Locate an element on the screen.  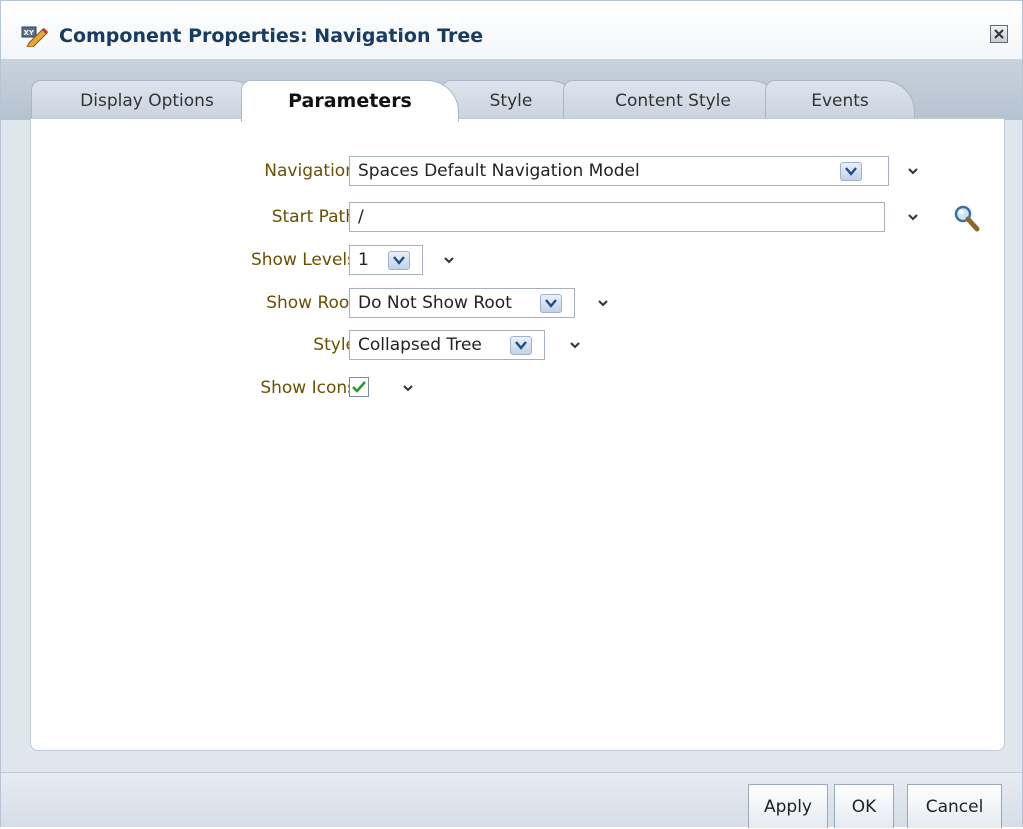
svg-text: XY is located at coordinates (29, 33).